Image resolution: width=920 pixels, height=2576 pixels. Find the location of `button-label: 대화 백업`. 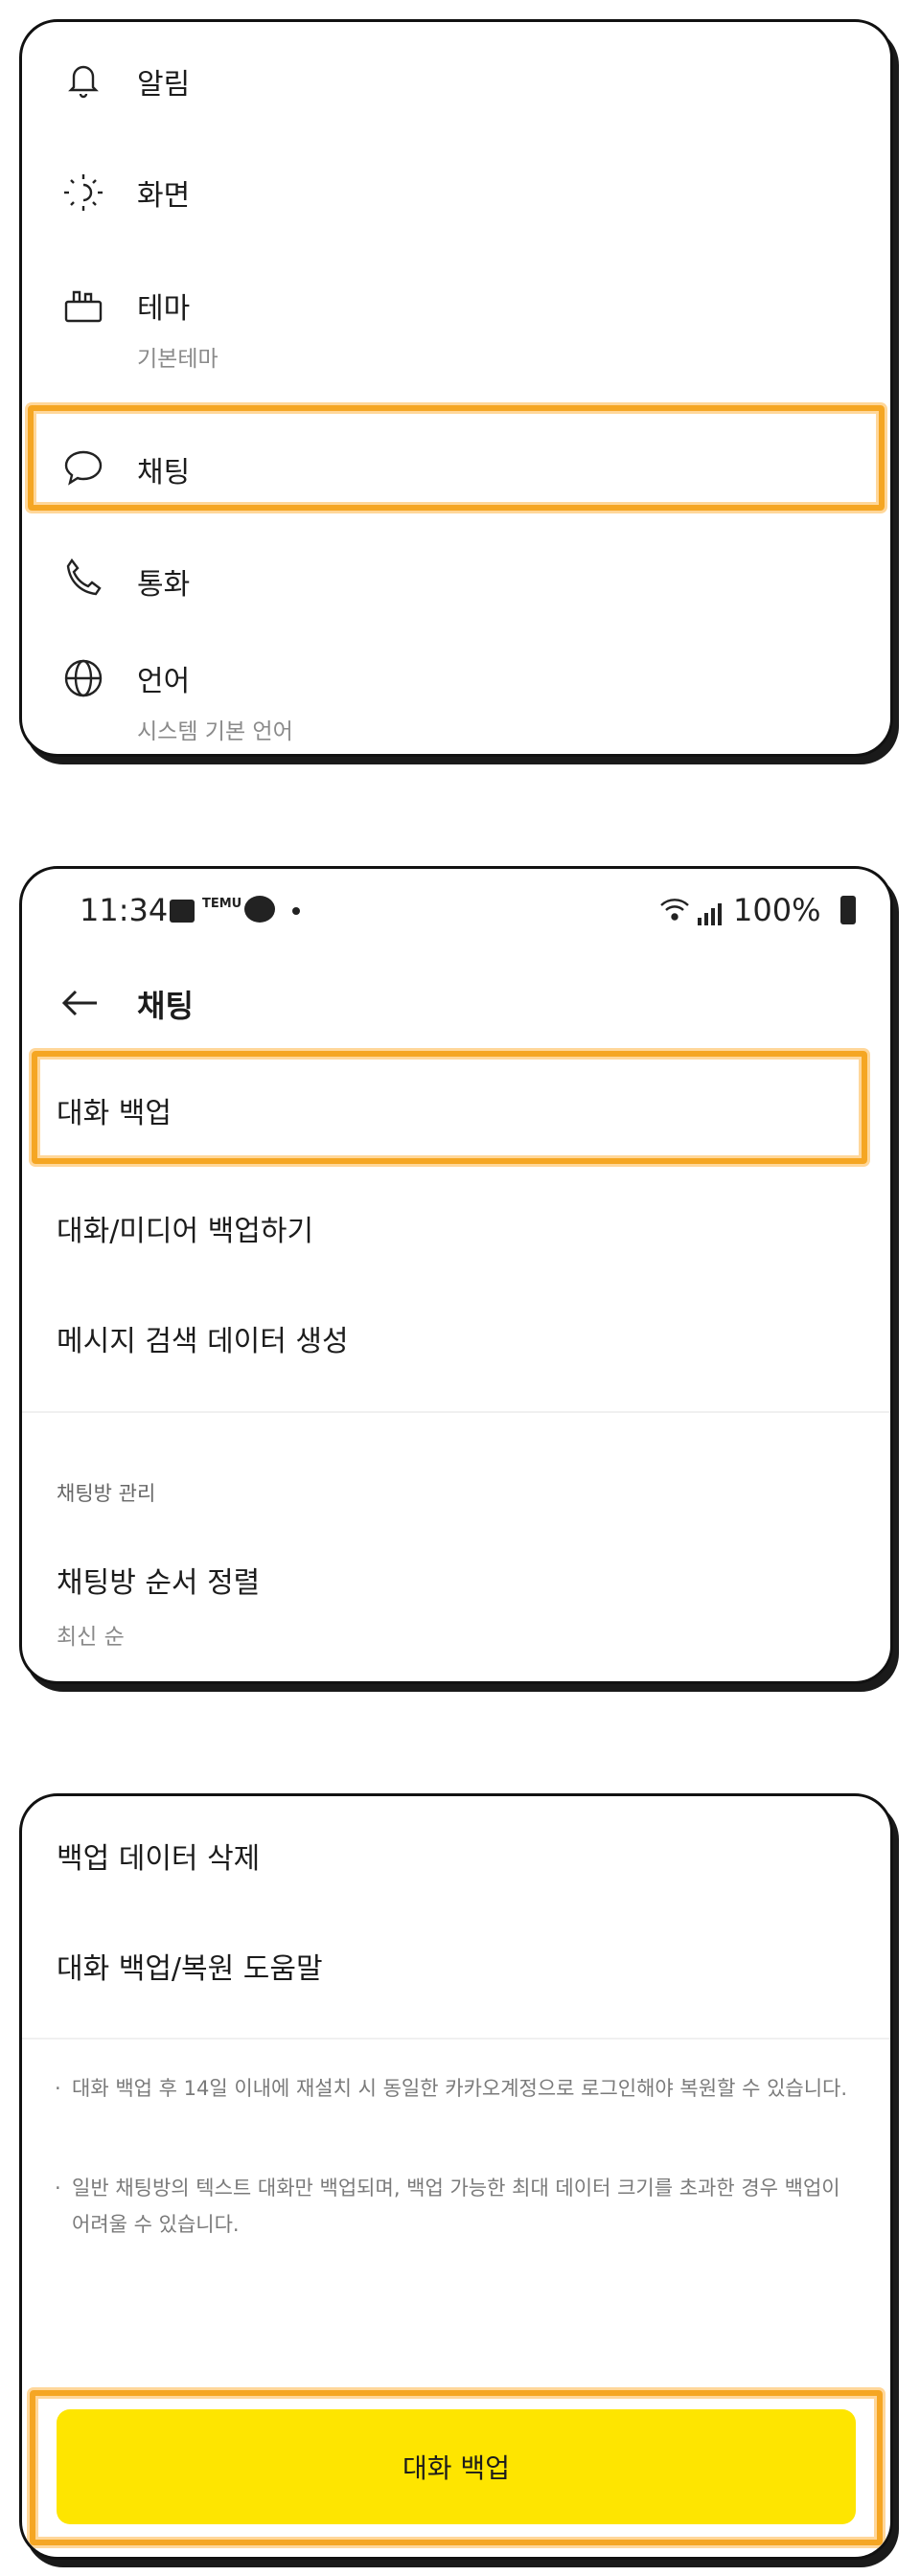

button-label: 대화 백업 is located at coordinates (456, 2468).